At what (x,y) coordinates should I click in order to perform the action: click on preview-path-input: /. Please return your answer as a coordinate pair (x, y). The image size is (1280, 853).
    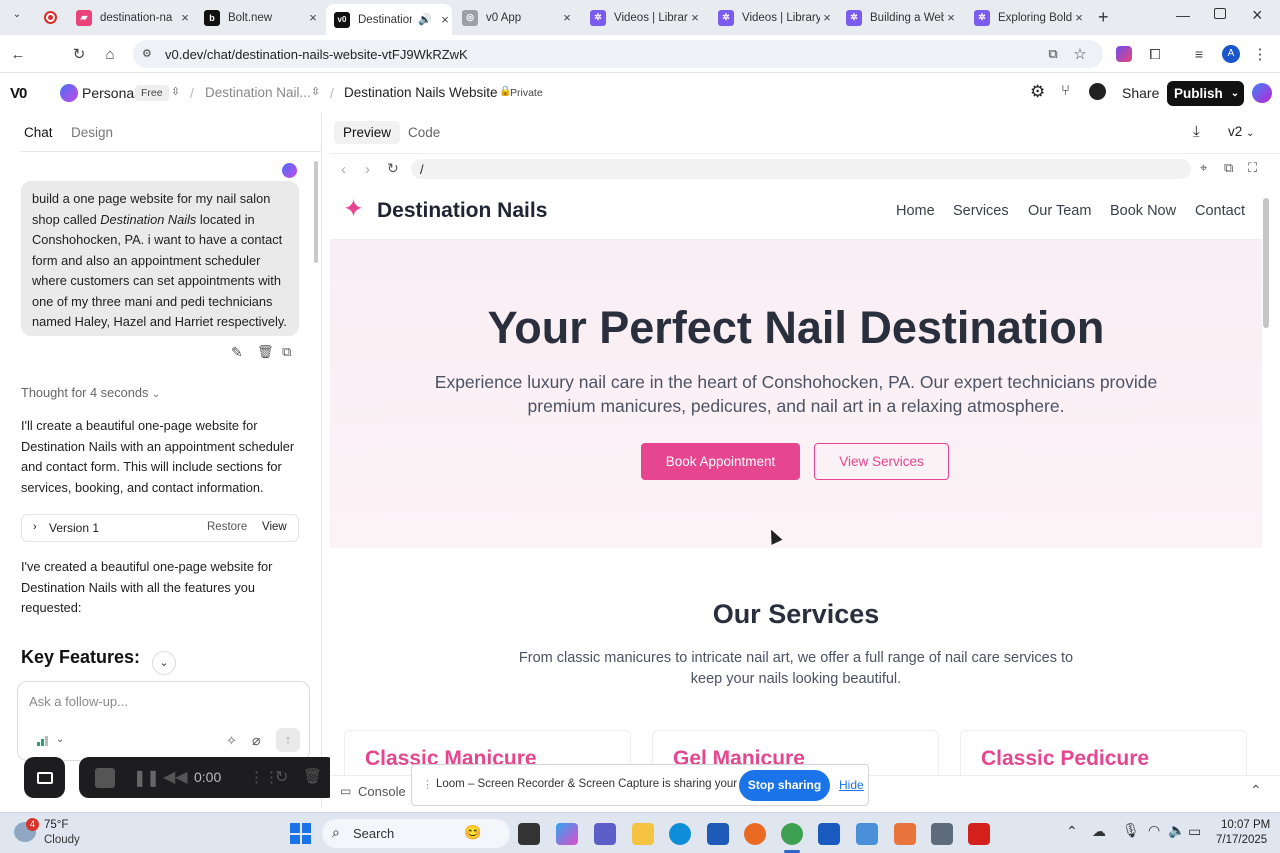
    Looking at the image, I should click on (801, 169).